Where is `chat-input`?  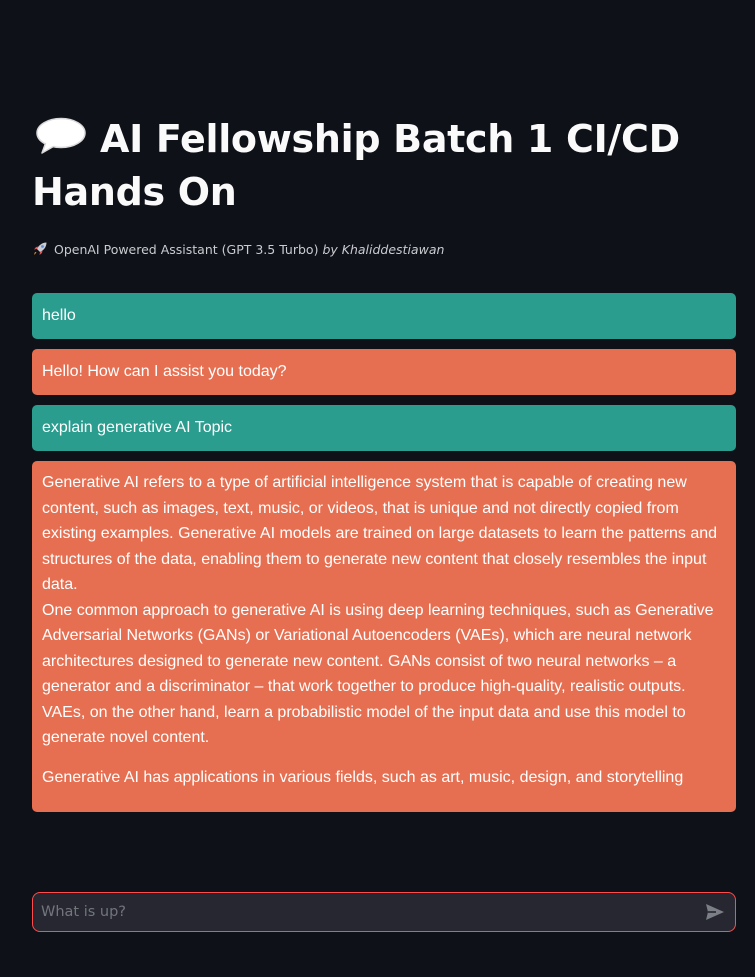
chat-input is located at coordinates (364, 912).